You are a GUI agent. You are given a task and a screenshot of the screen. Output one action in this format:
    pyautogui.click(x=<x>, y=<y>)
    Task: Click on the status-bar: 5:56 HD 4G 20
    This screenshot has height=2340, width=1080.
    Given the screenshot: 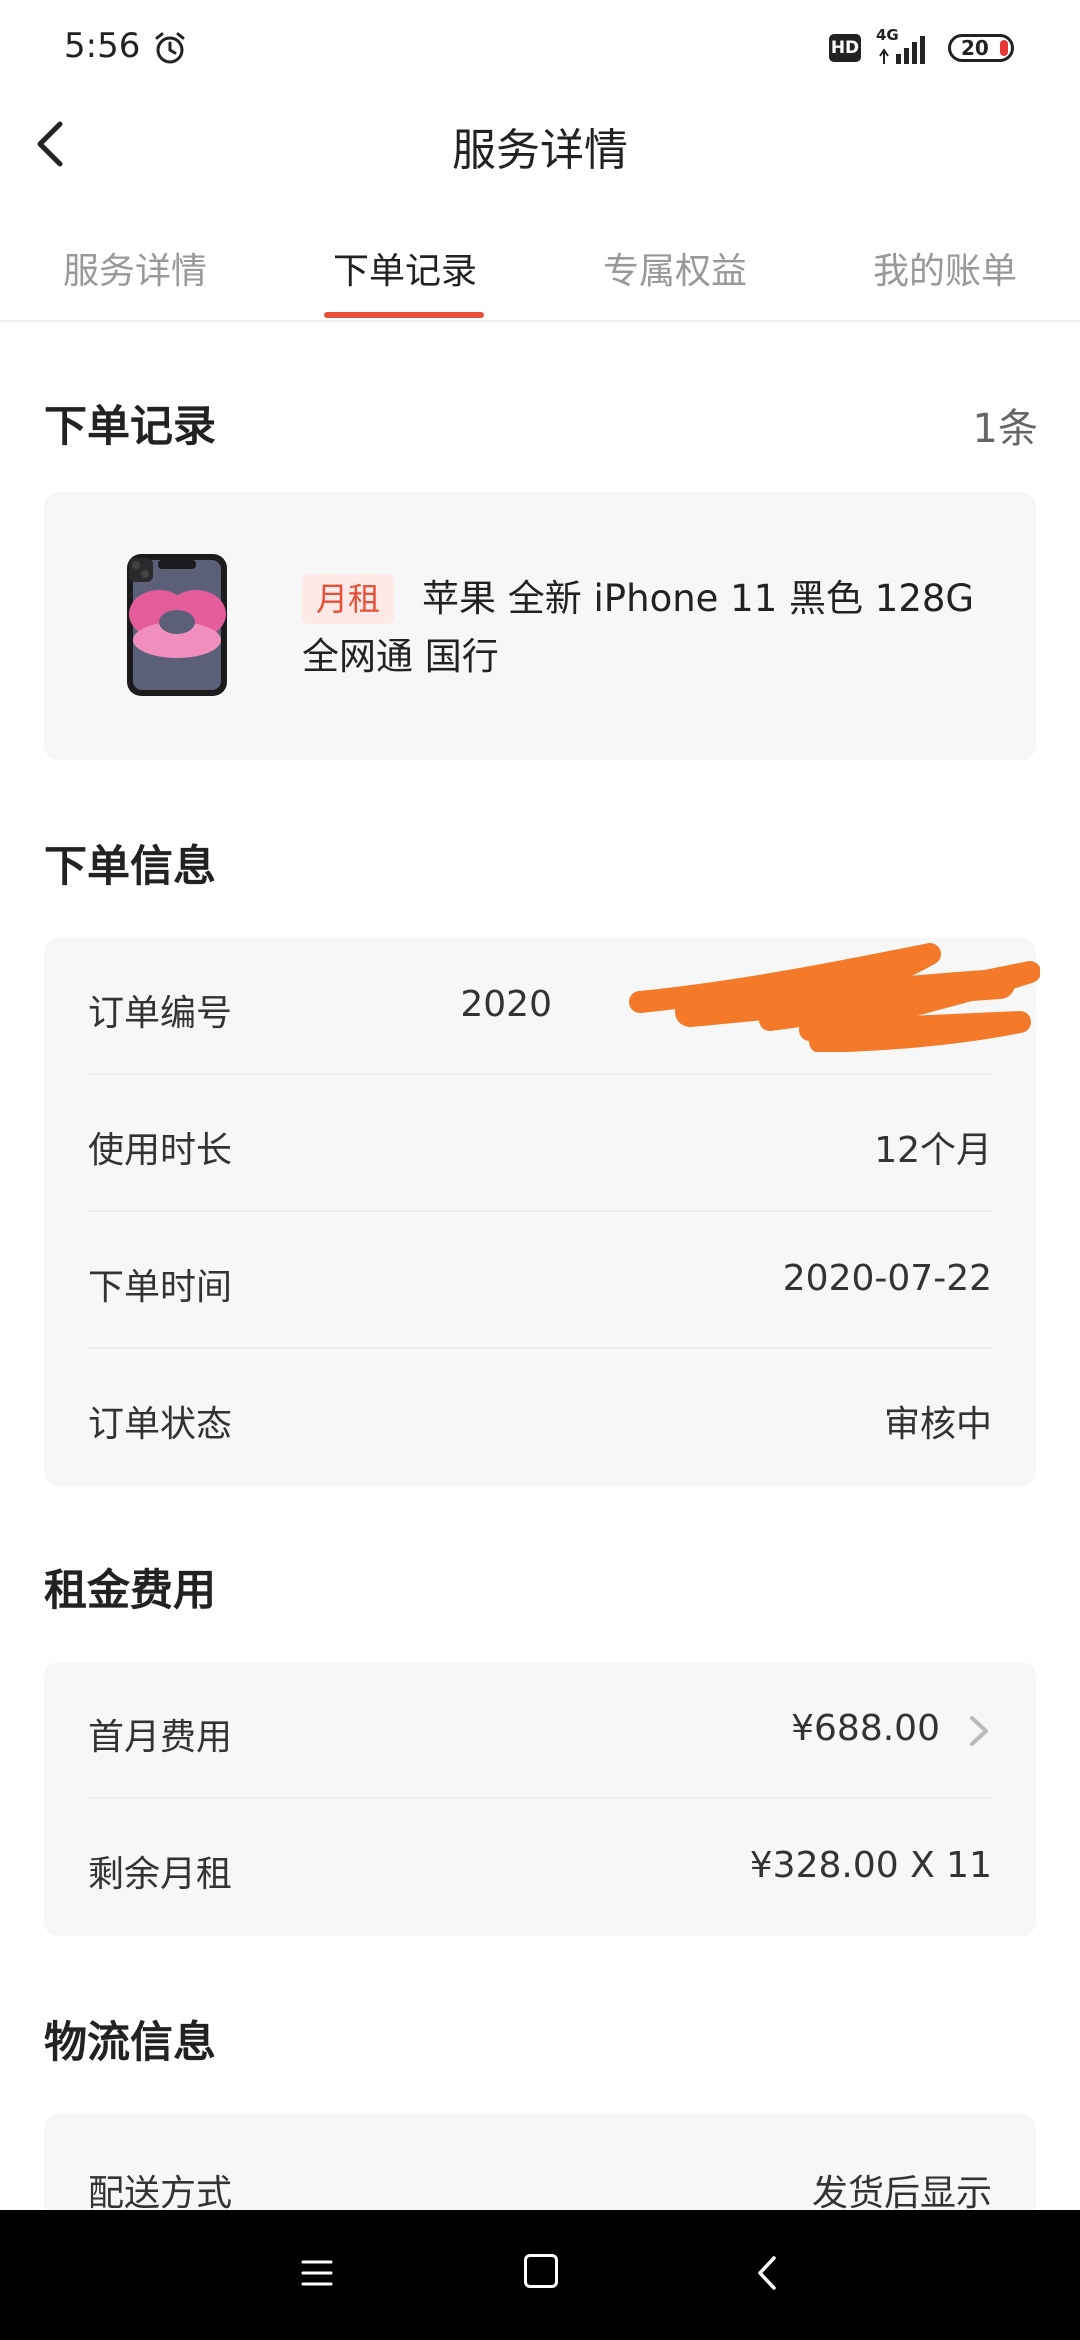 What is the action you would take?
    pyautogui.click(x=540, y=48)
    